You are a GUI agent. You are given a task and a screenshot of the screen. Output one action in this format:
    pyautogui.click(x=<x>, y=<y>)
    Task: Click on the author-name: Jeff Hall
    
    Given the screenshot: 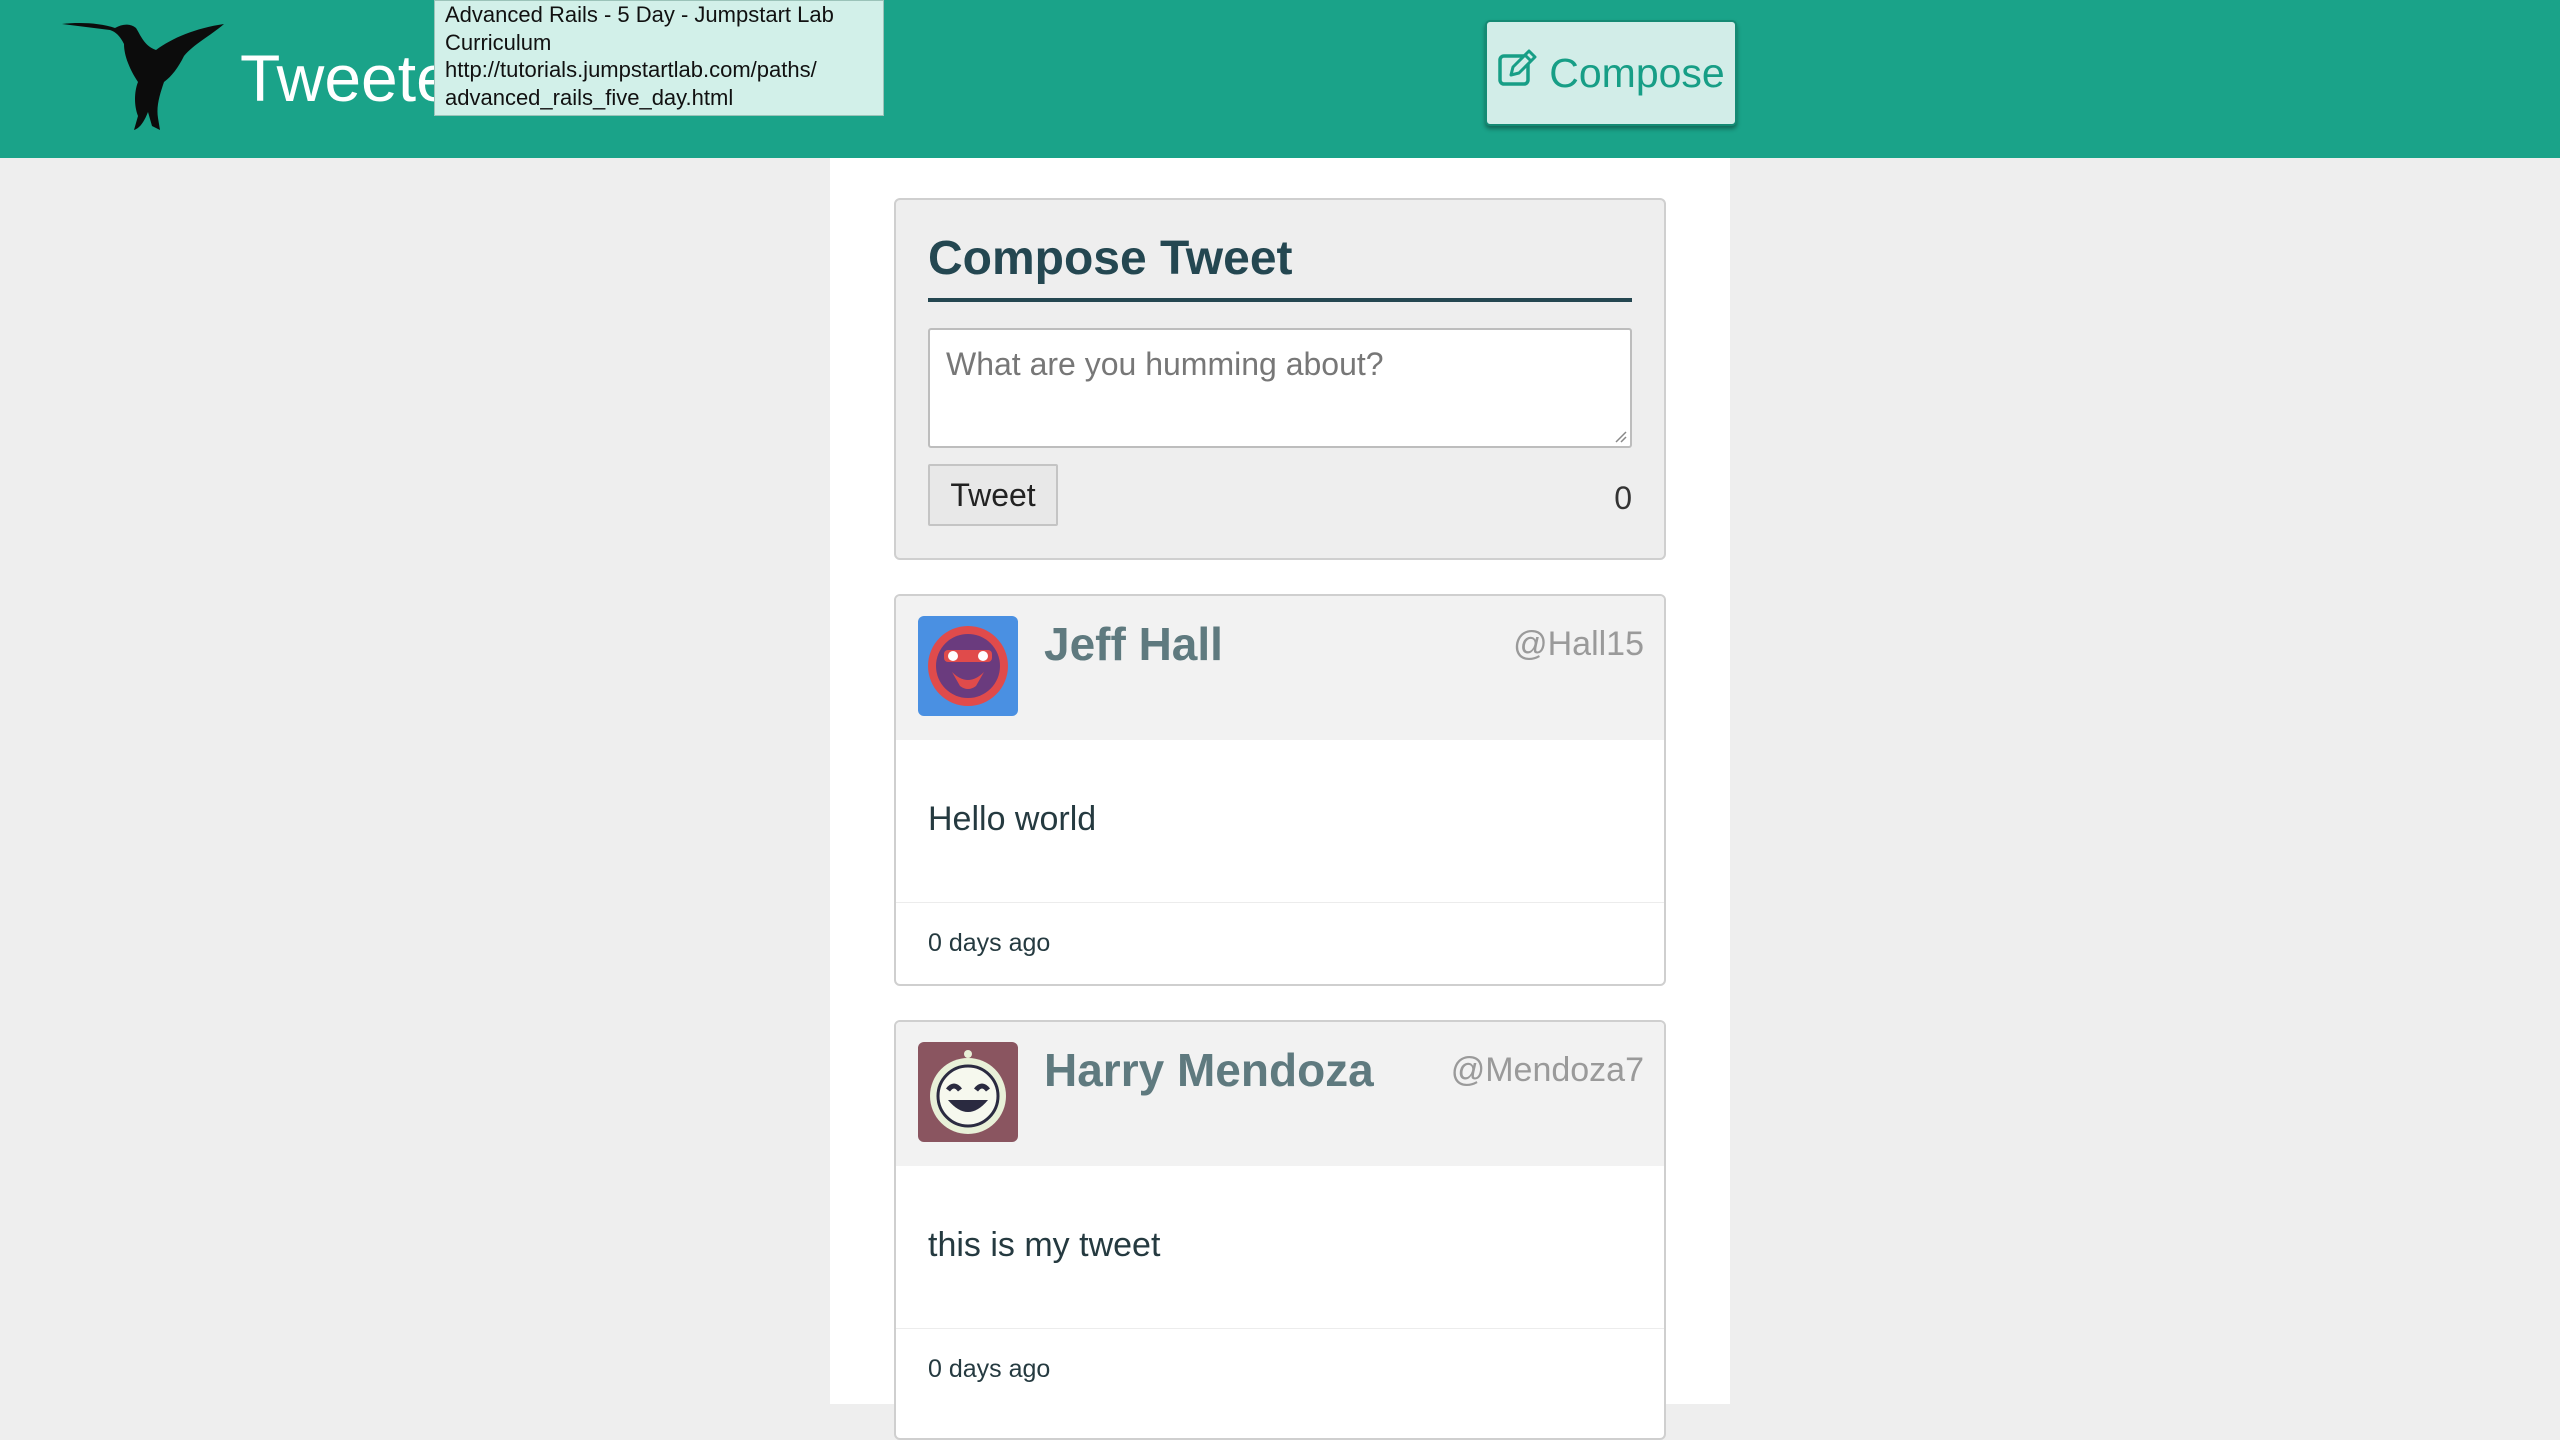 What is the action you would take?
    pyautogui.click(x=1133, y=644)
    